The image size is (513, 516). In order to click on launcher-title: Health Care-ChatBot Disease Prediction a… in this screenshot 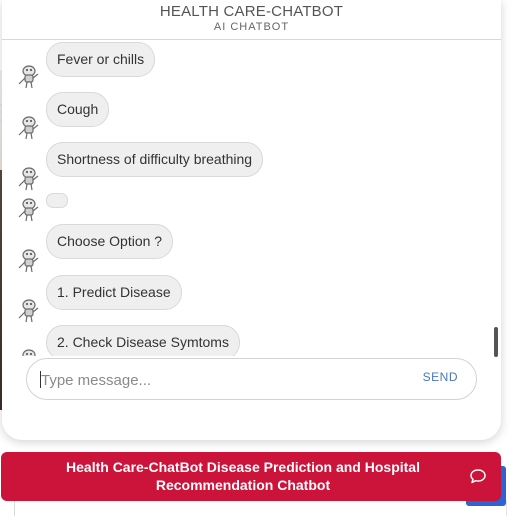, I will do `click(243, 476)`.